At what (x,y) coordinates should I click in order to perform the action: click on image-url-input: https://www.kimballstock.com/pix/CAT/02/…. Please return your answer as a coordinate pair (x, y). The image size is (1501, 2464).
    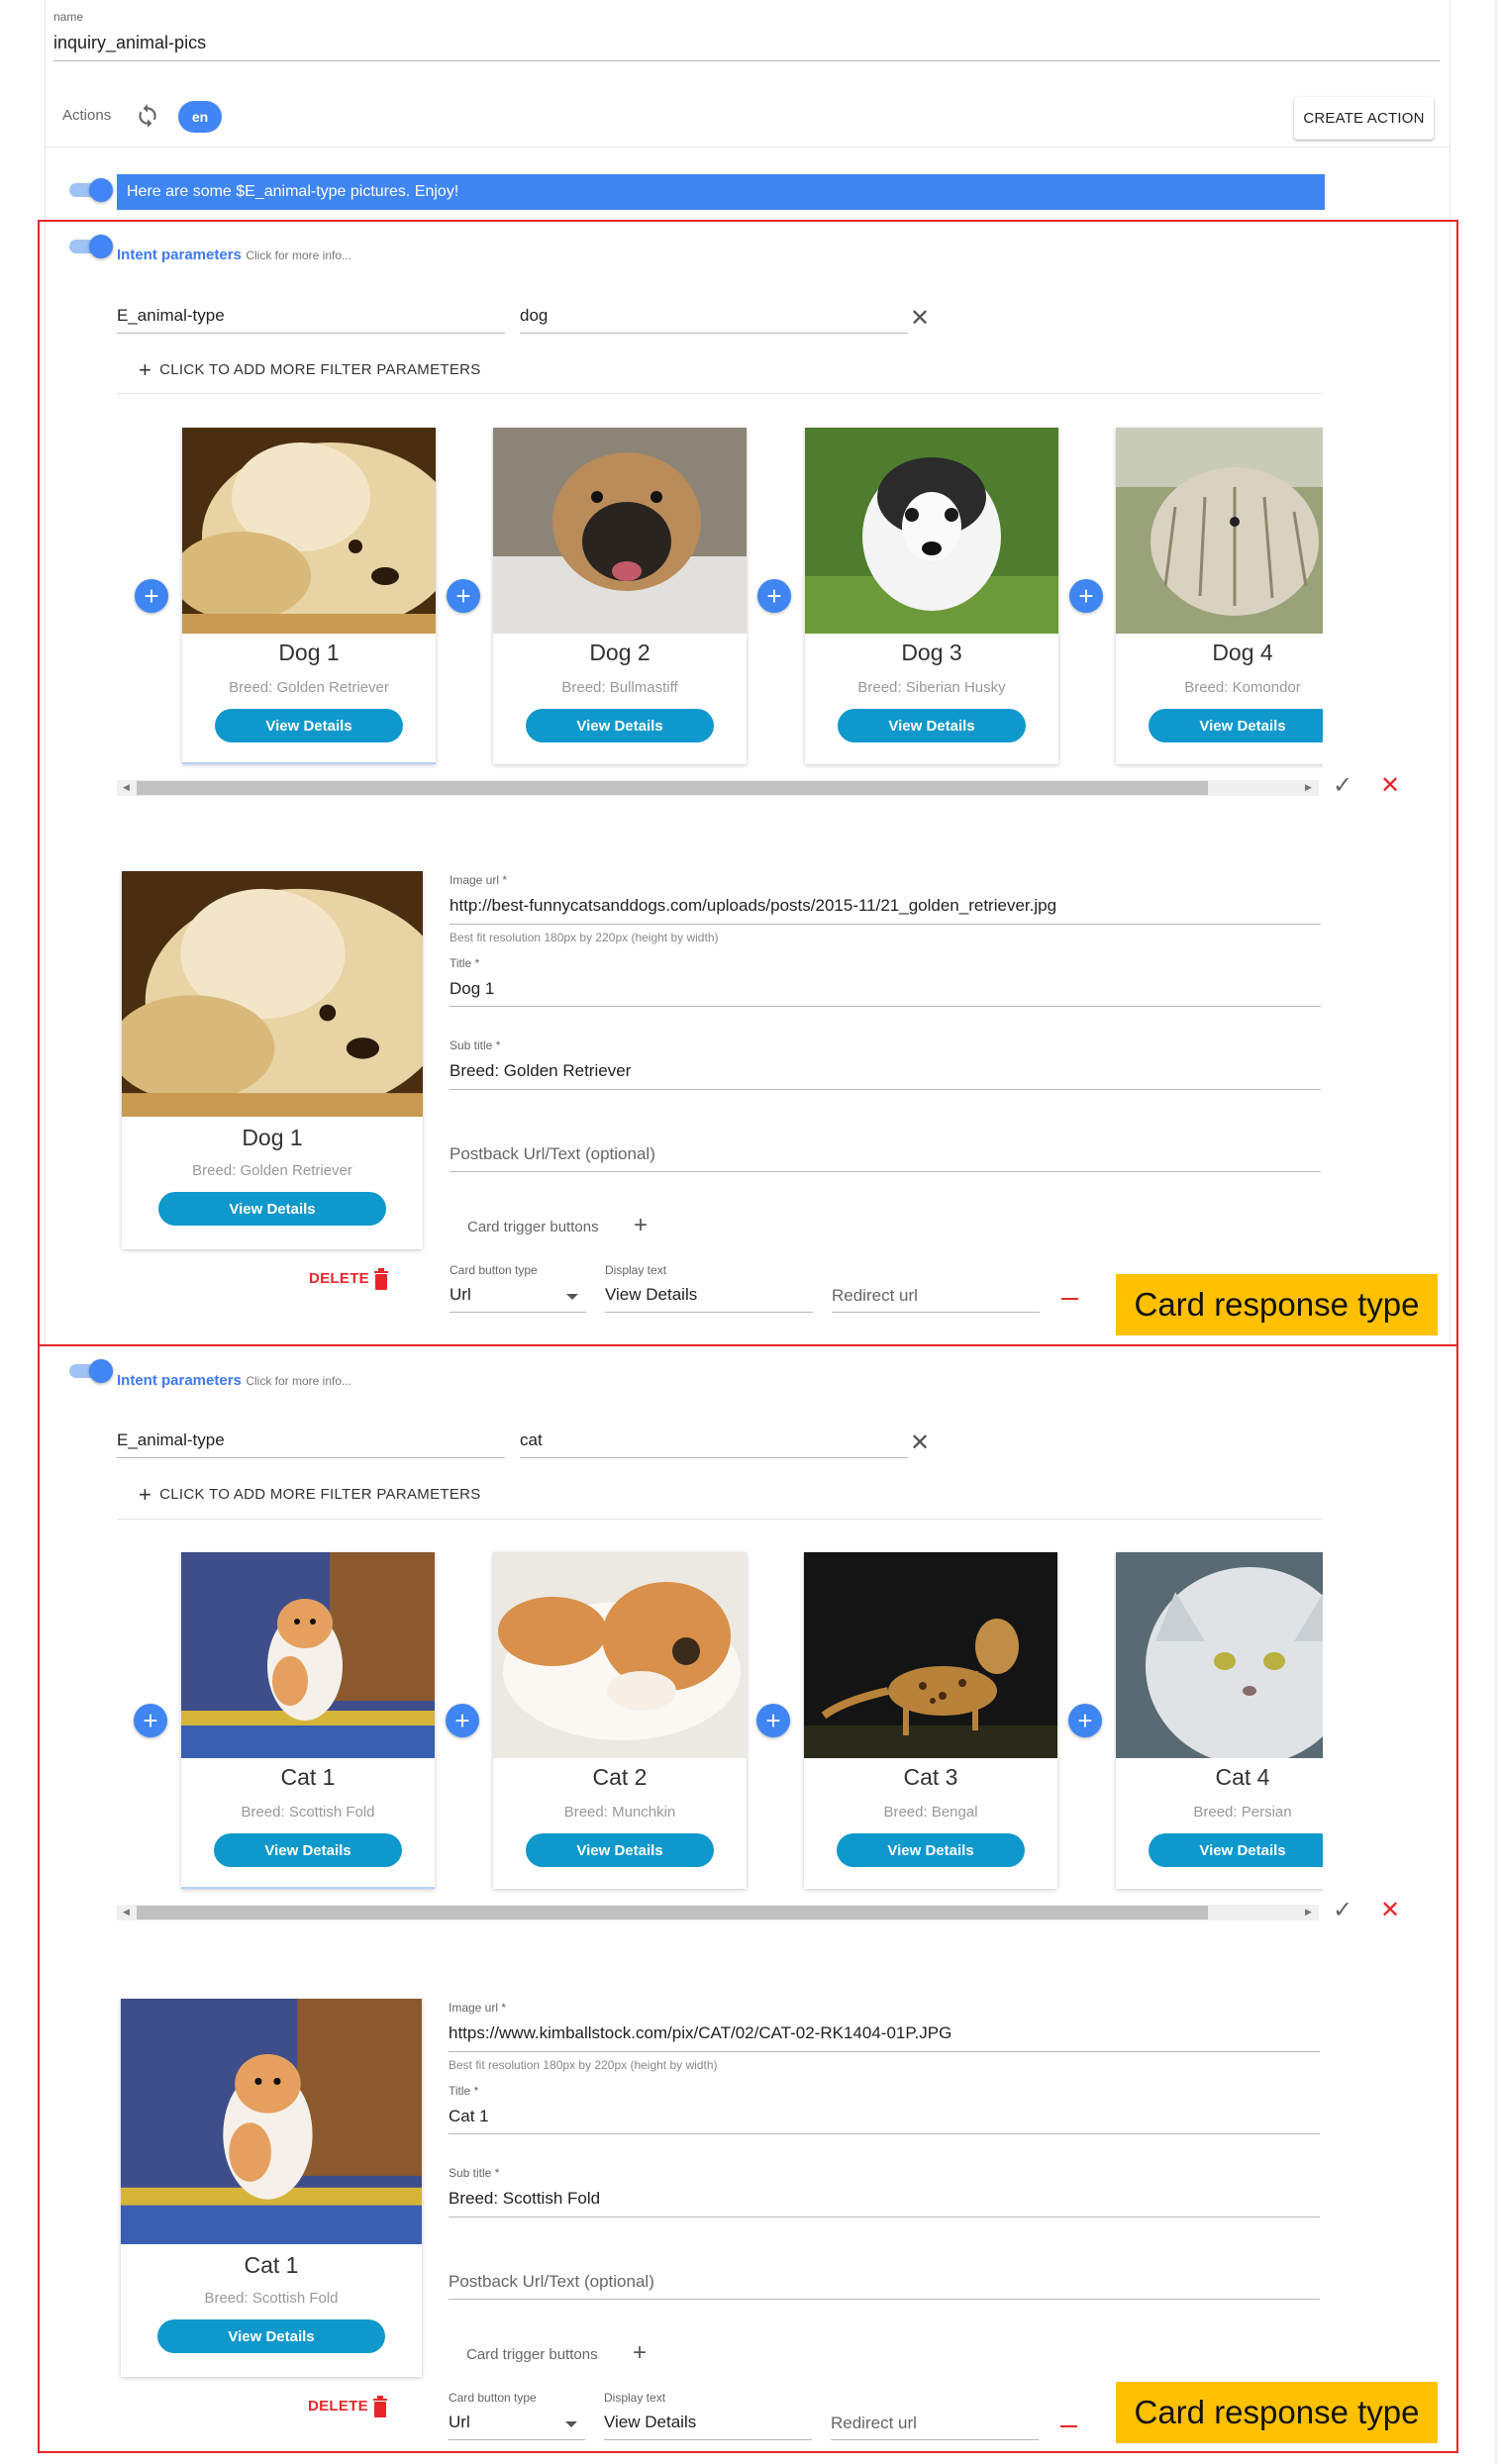
    Looking at the image, I should click on (700, 2033).